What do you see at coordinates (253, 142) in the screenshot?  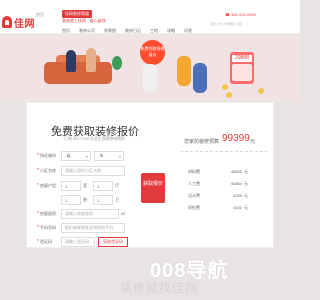 I see `budget-unit: 元` at bounding box center [253, 142].